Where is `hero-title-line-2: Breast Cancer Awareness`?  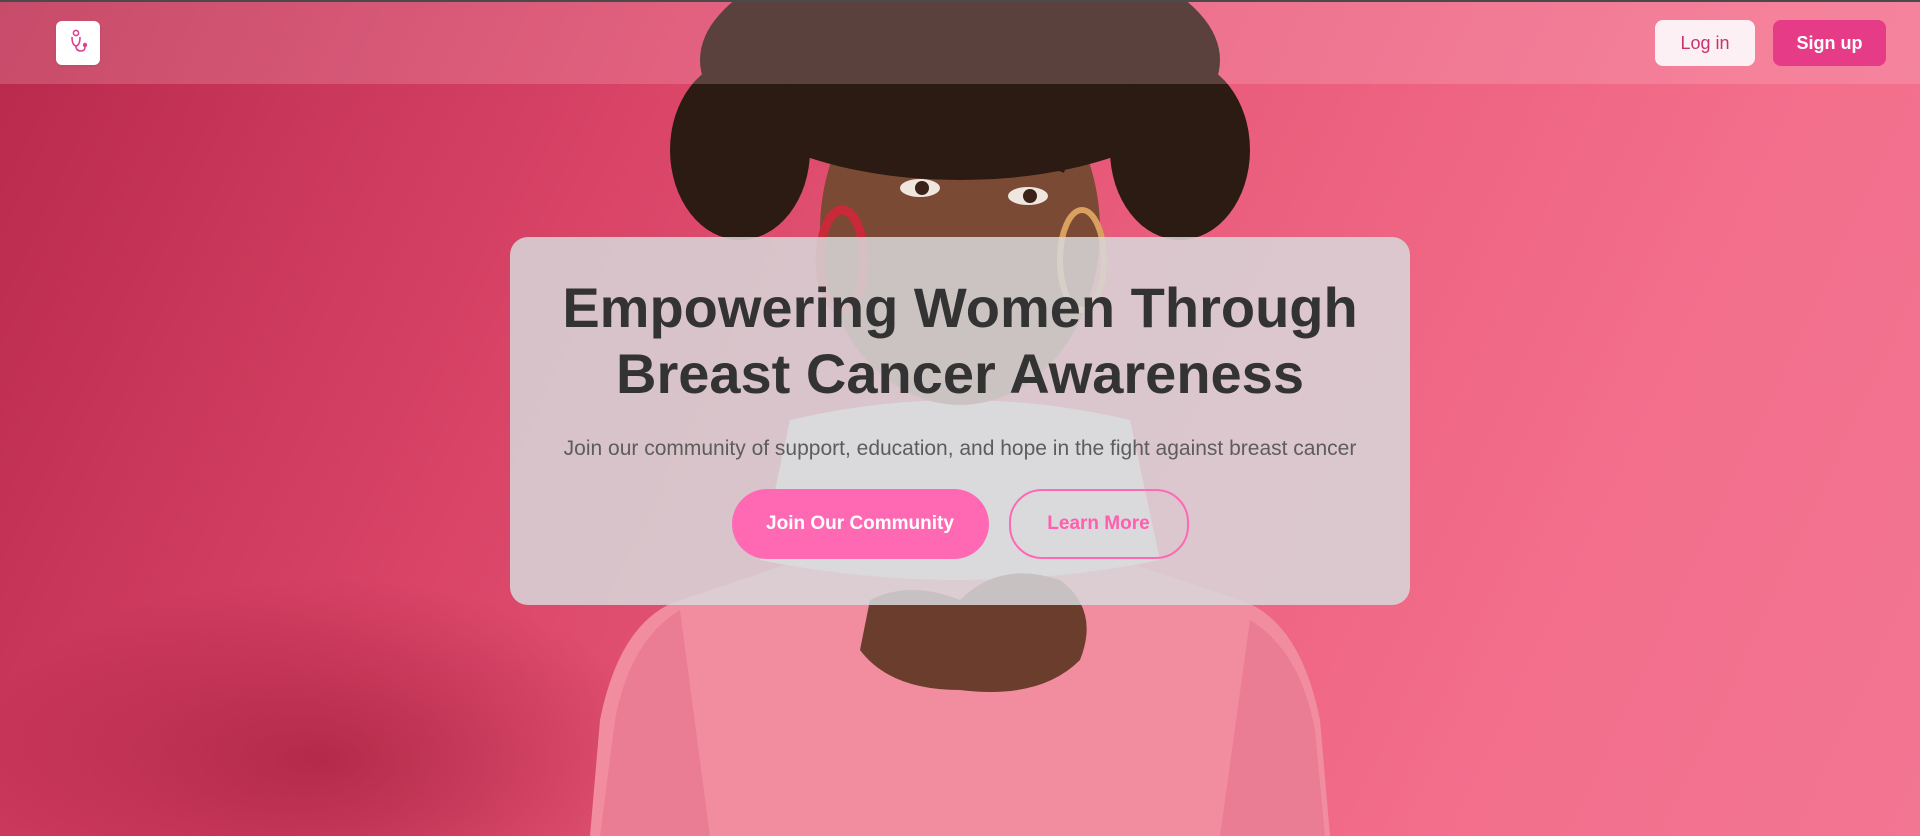
hero-title-line-2: Breast Cancer Awareness is located at coordinates (960, 373).